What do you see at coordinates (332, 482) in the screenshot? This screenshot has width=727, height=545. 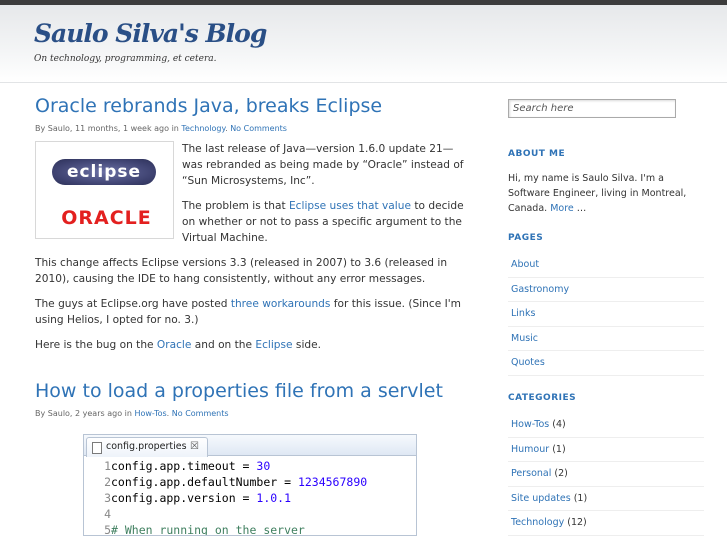 I see `property-value: 1234567890` at bounding box center [332, 482].